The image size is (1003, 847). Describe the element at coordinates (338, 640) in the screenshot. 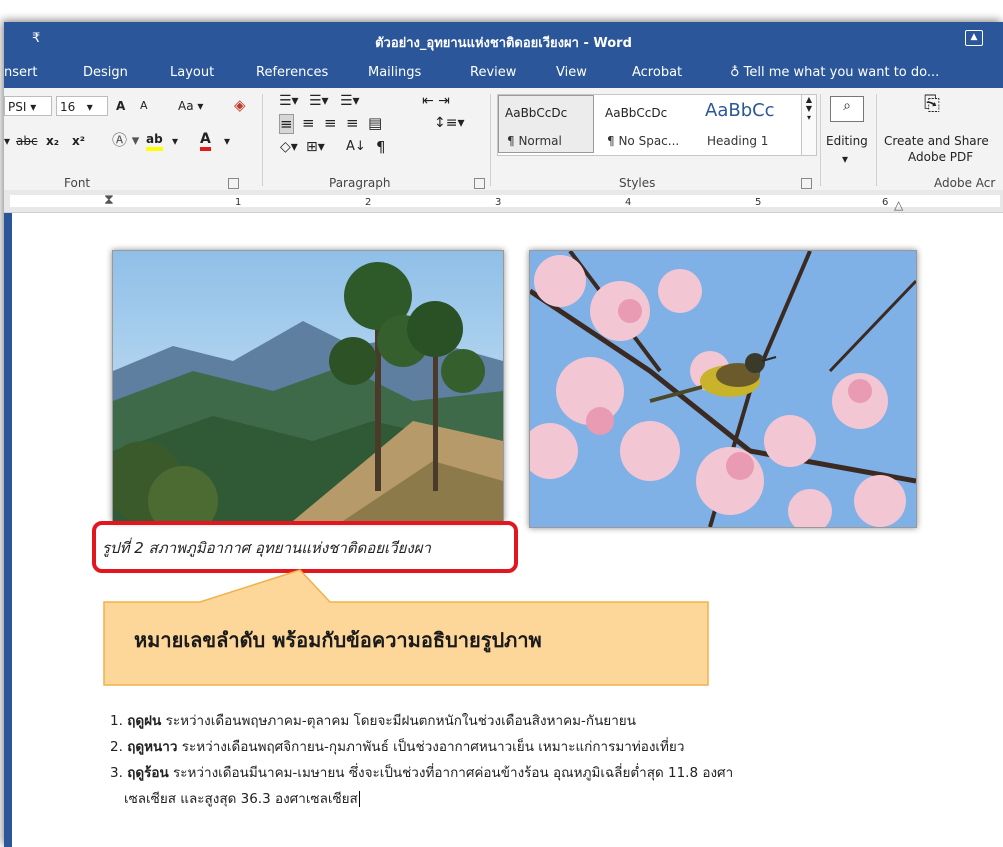

I see `callout-text: หมายเลขลำดับ พร้อมกับข้อความอธิบายรูปภาพ` at that location.